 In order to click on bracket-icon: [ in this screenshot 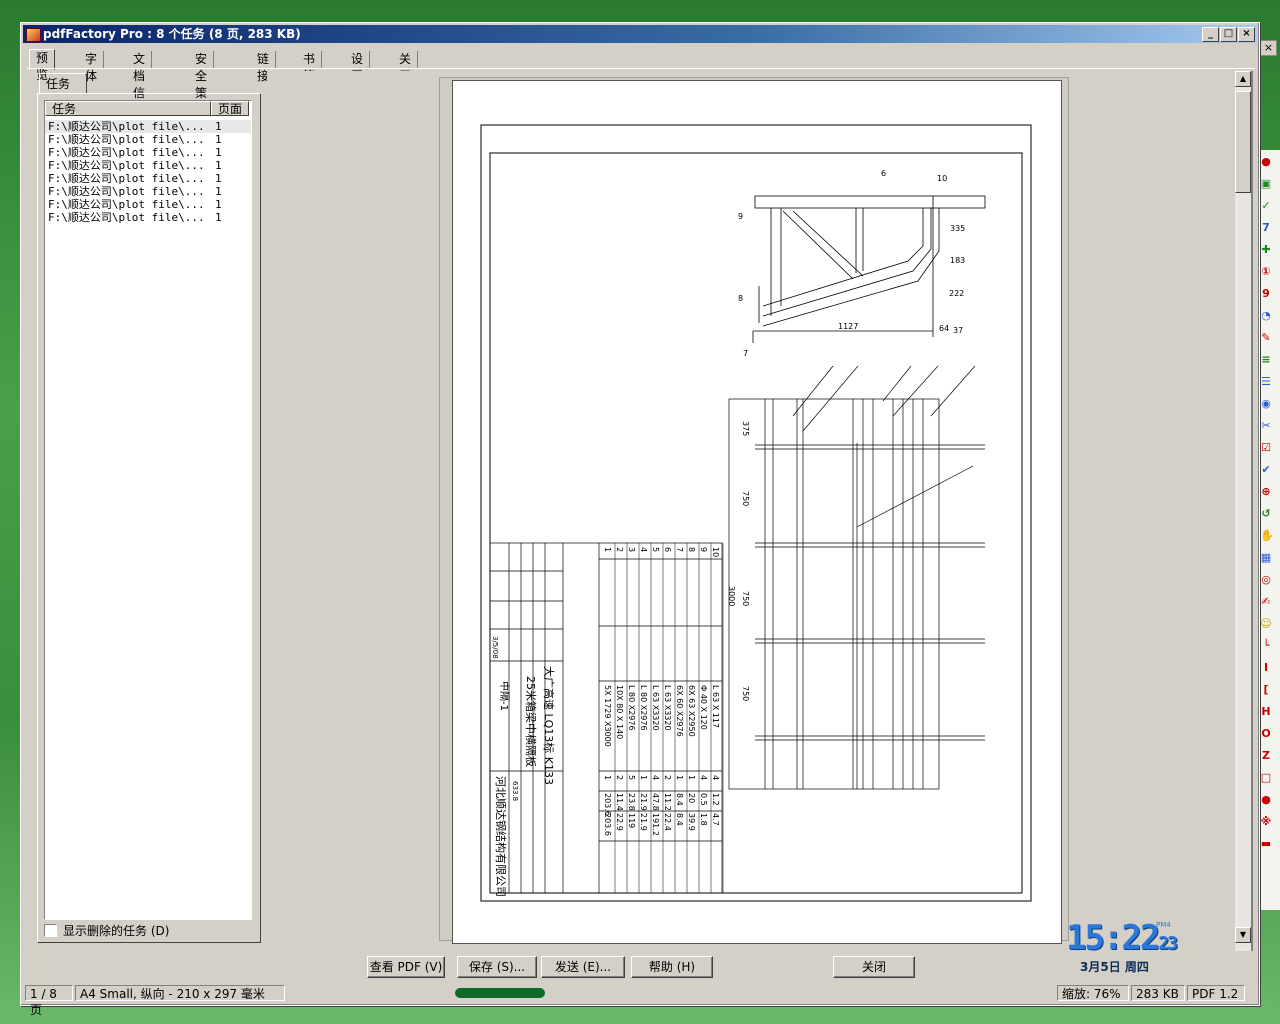, I will do `click(1266, 690)`.